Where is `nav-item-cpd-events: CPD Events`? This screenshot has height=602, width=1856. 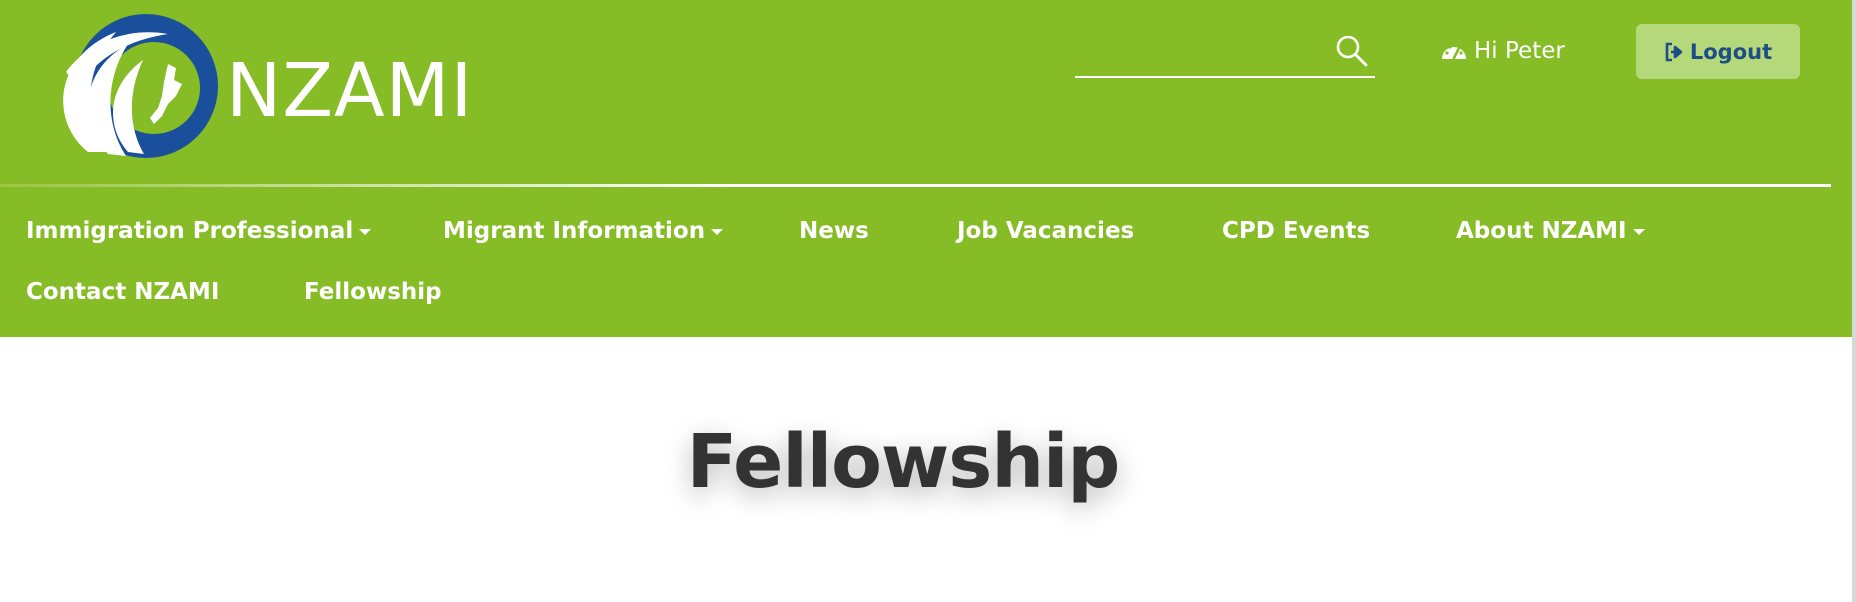
nav-item-cpd-events: CPD Events is located at coordinates (1296, 231).